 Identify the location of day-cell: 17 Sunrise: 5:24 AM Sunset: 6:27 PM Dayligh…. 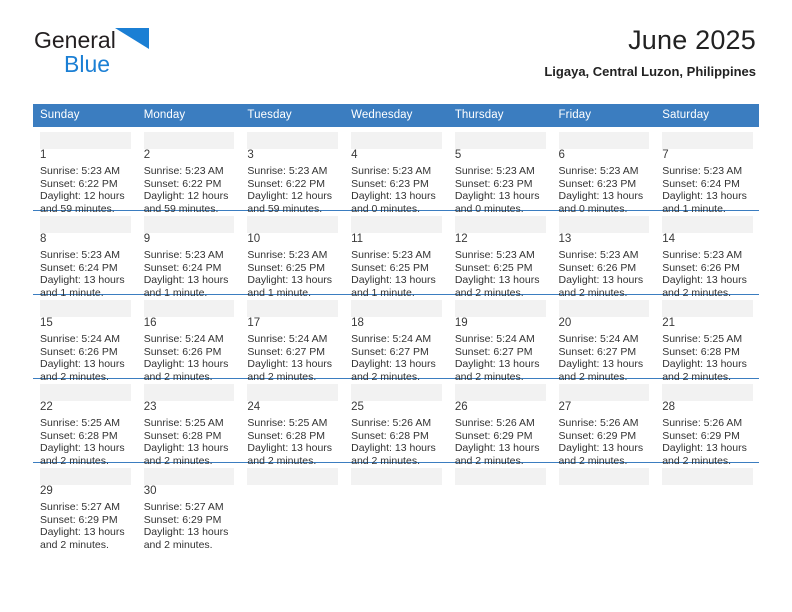
(292, 338).